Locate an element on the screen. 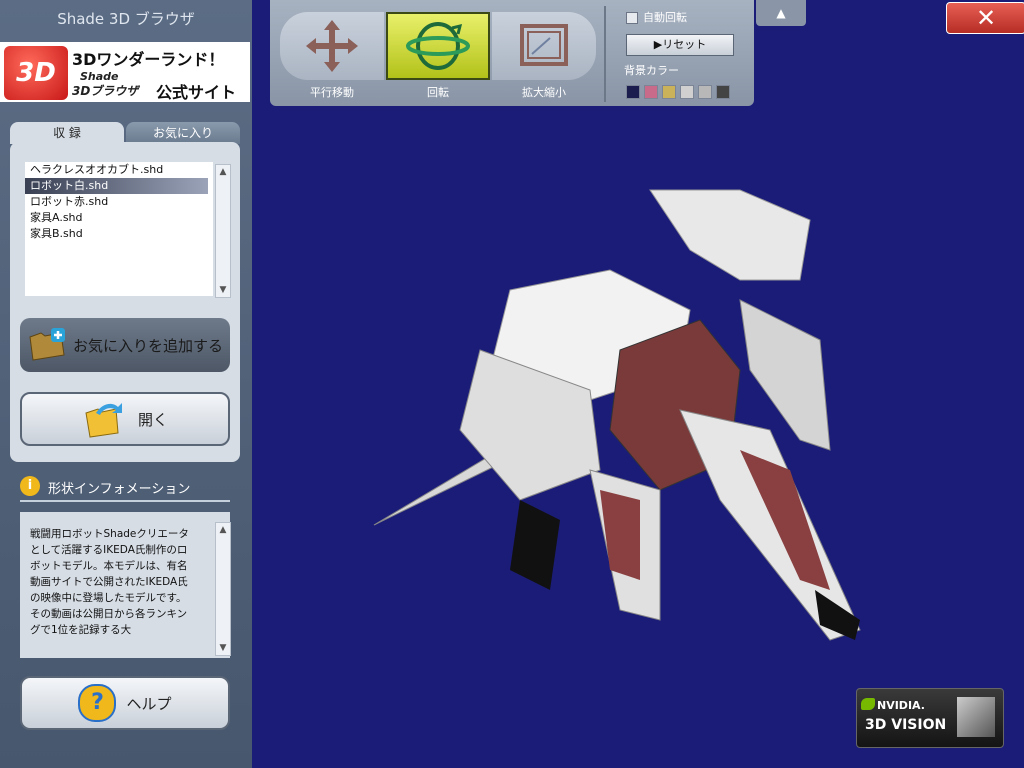 The height and width of the screenshot is (768, 1024). add-favorite-label: お気に入りを追加する is located at coordinates (147, 345).